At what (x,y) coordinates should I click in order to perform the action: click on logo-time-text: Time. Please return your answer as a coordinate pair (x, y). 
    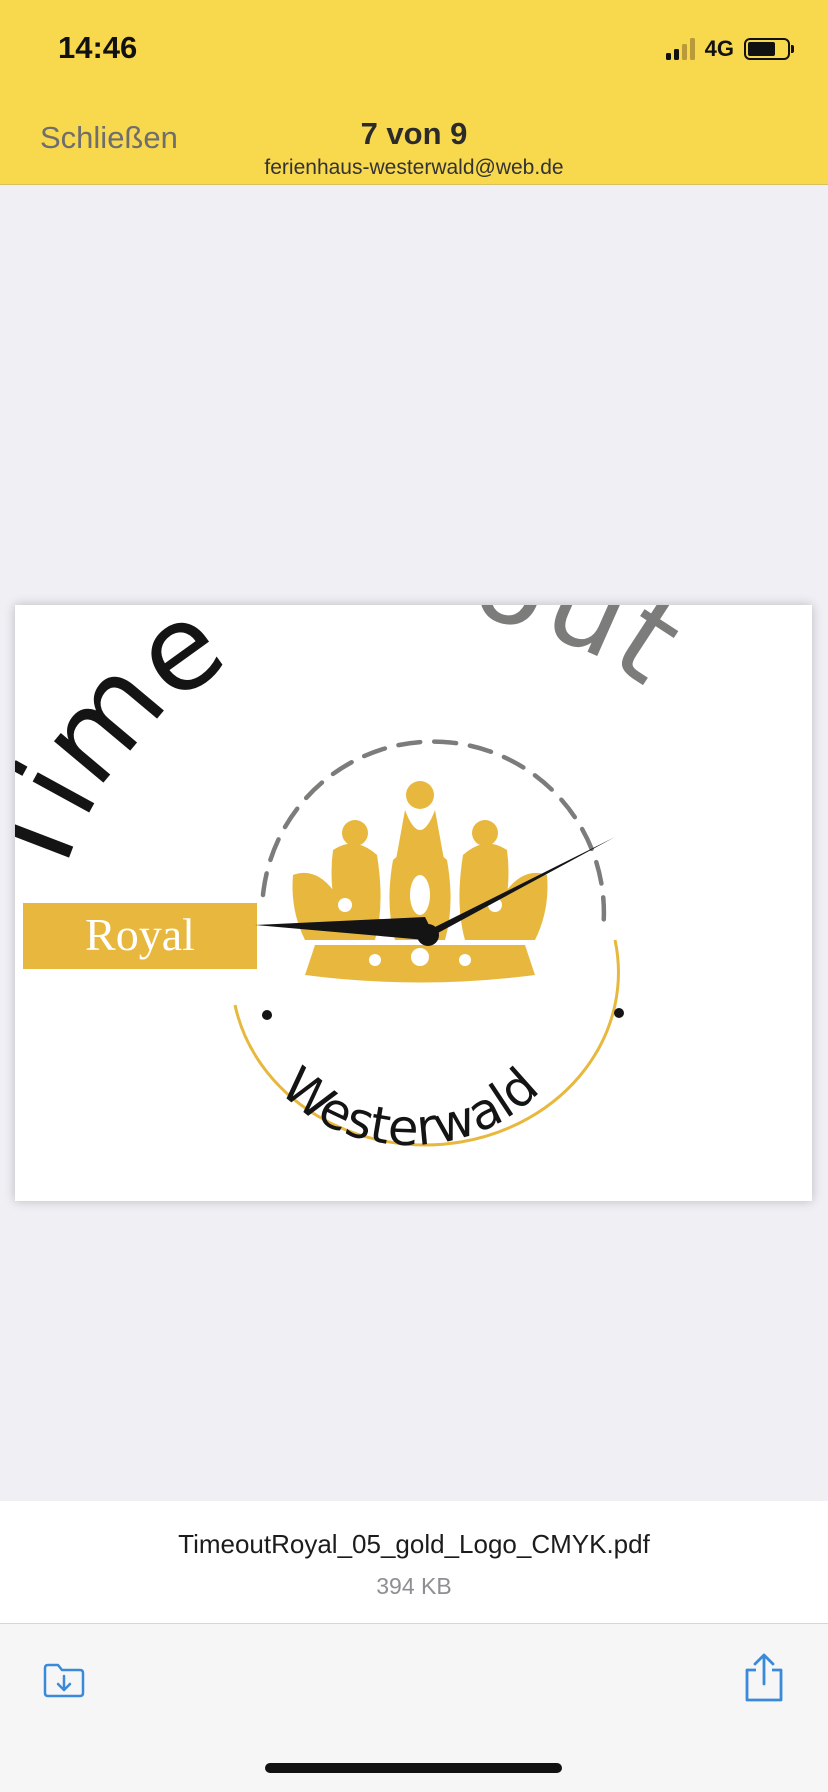
    Looking at the image, I should click on (131, 751).